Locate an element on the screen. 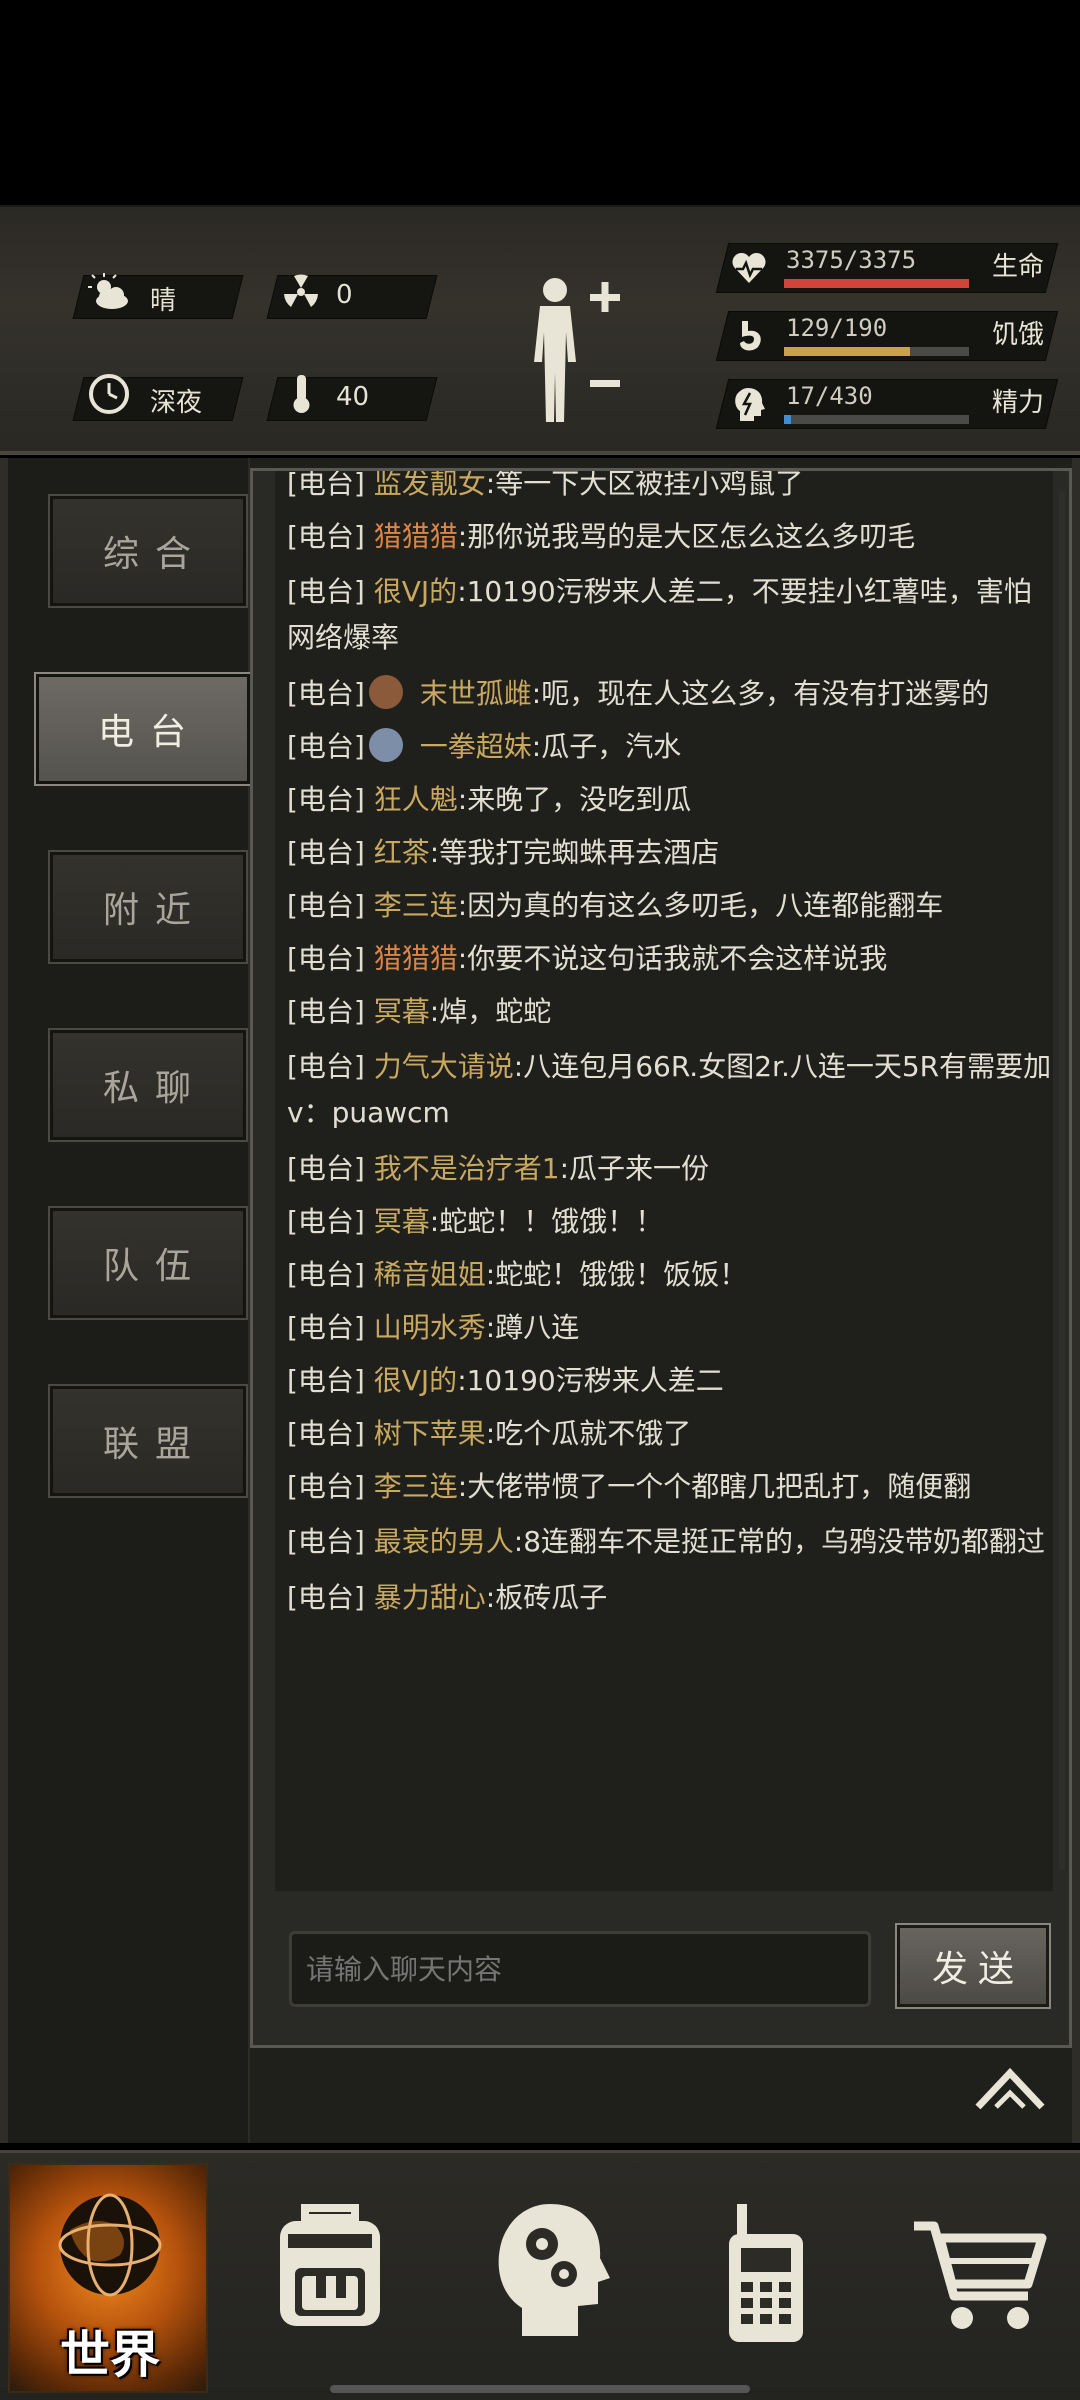  hunger-stat: 129/190 饥饿 is located at coordinates (887, 336).